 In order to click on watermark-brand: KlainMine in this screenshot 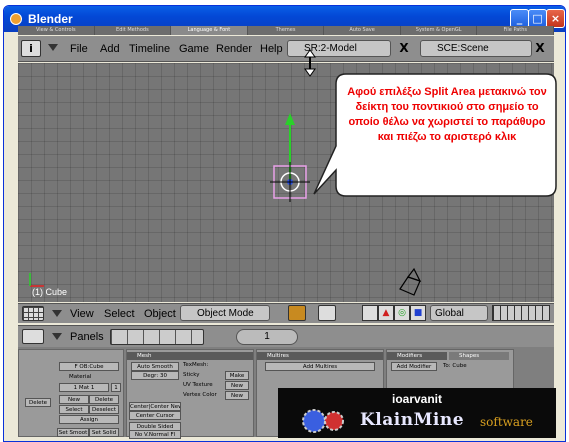, I will do `click(412, 420)`.